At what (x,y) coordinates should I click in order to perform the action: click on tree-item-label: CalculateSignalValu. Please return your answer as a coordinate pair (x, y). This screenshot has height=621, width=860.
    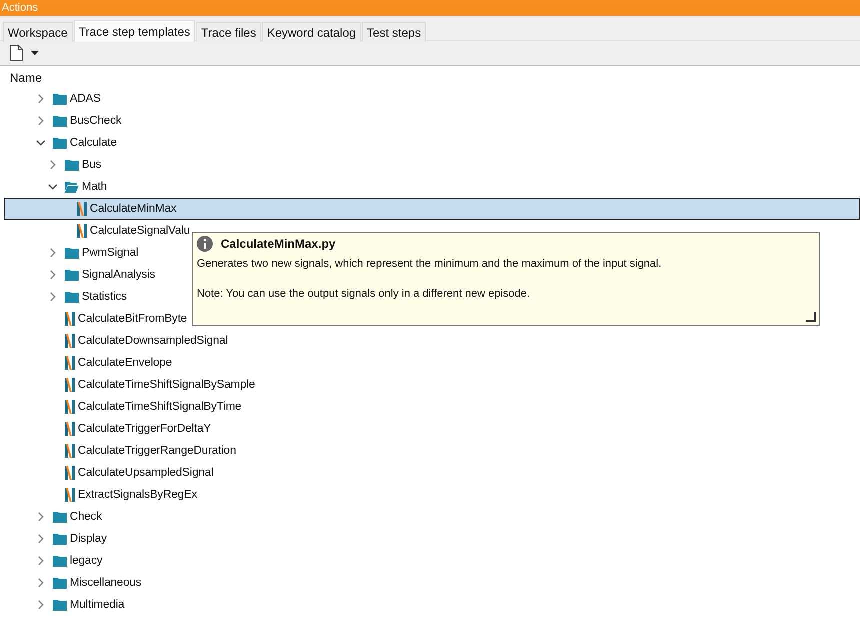
    Looking at the image, I should click on (140, 231).